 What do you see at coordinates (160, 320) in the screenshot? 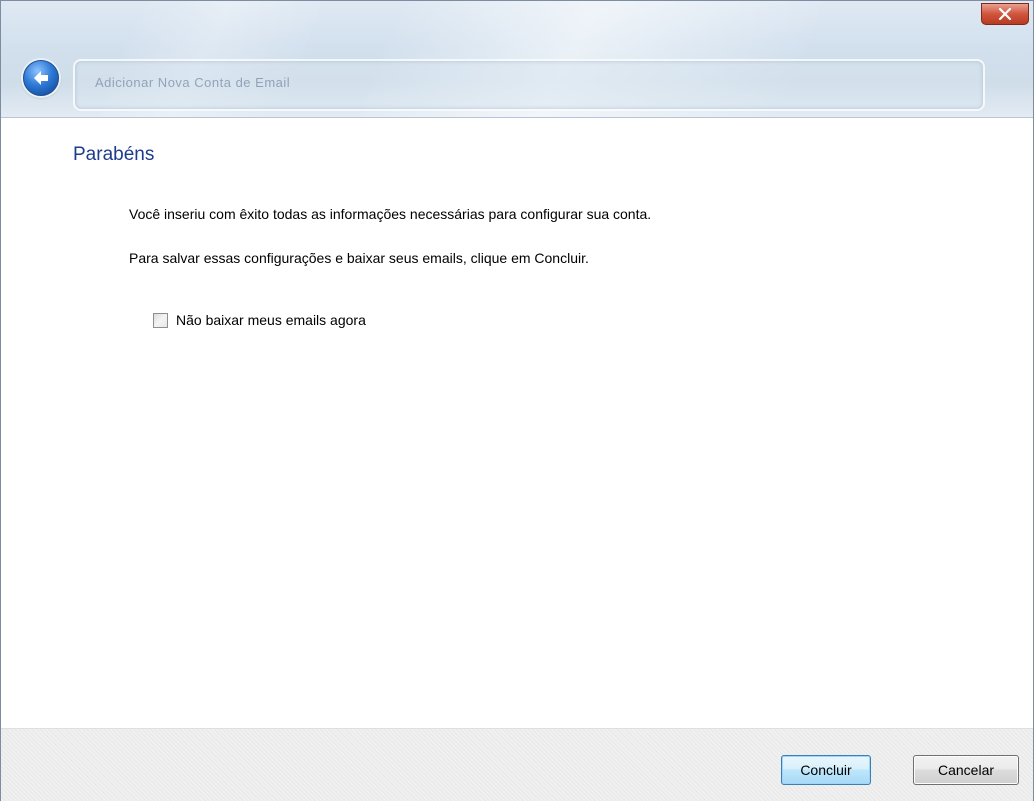
I see `dont-download-checkbox` at bounding box center [160, 320].